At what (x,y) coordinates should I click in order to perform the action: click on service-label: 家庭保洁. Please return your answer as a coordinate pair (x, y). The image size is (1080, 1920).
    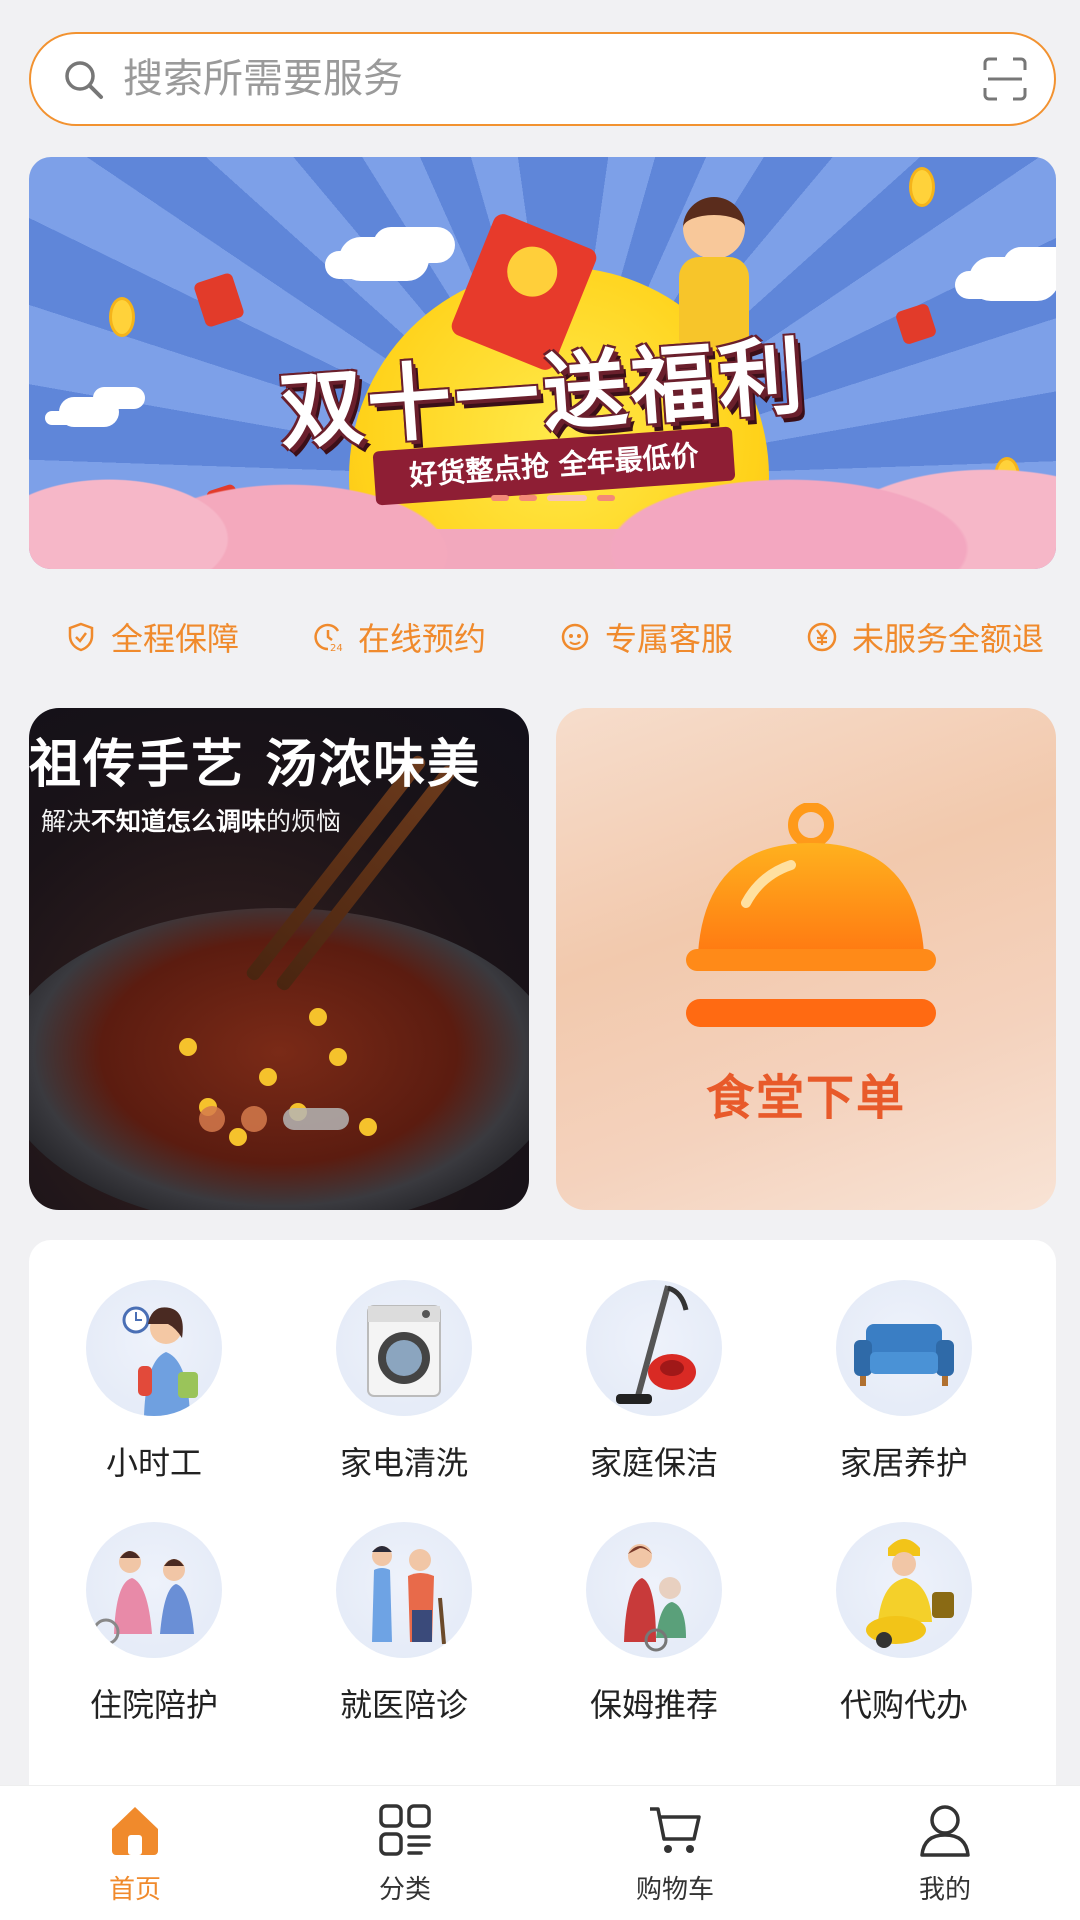
    Looking at the image, I should click on (653, 1463).